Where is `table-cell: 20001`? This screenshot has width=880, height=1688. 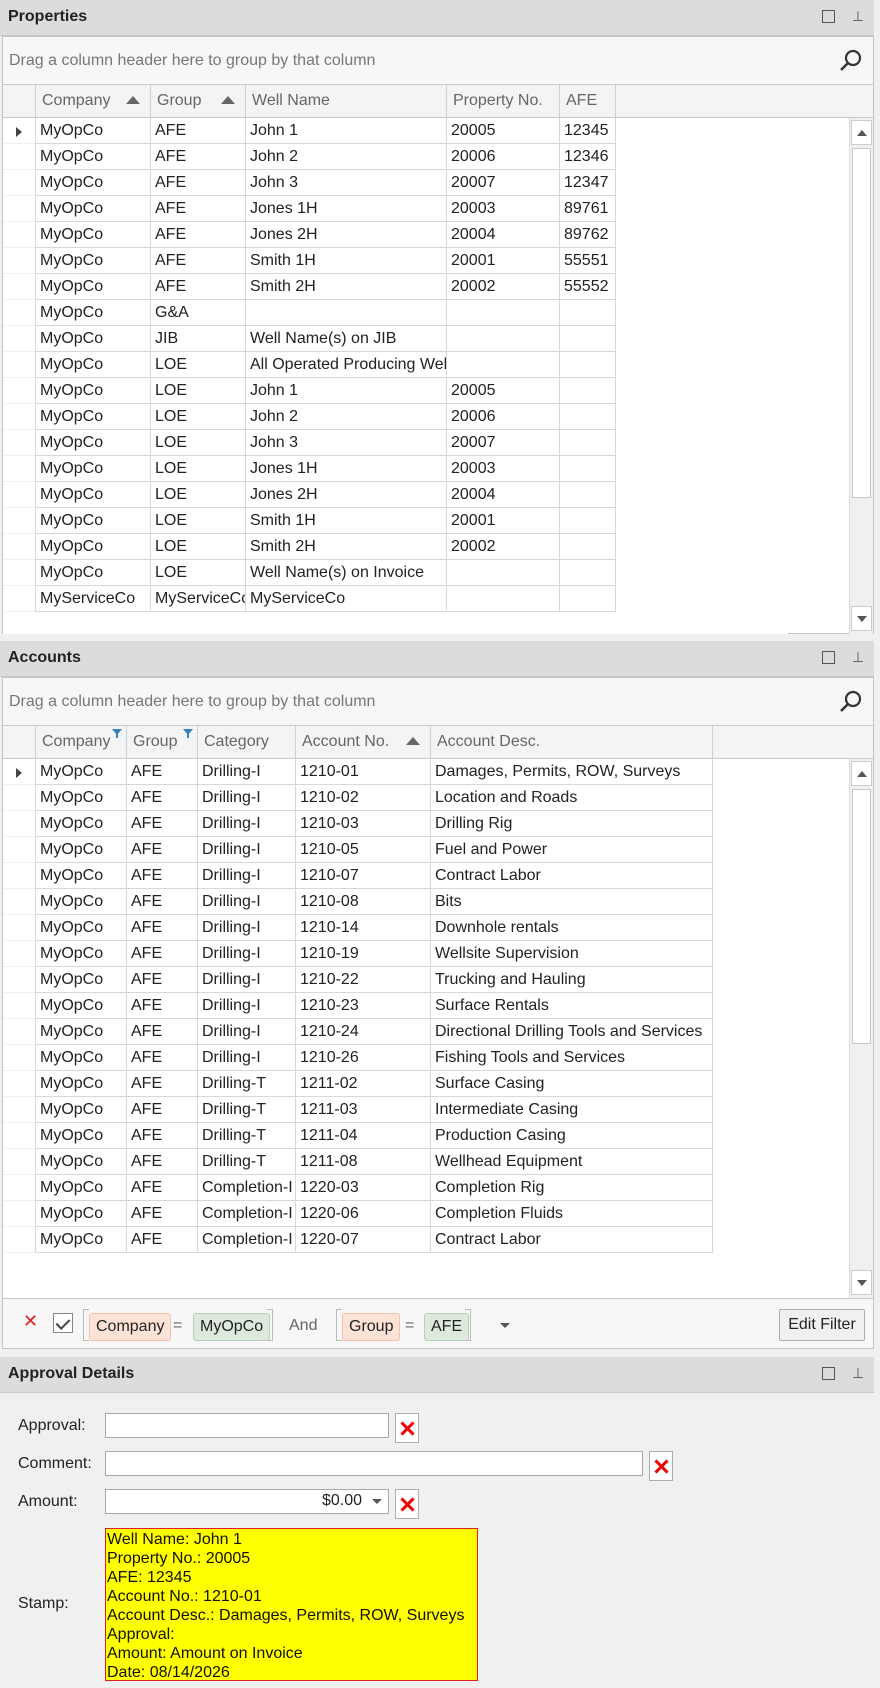 table-cell: 20001 is located at coordinates (503, 521).